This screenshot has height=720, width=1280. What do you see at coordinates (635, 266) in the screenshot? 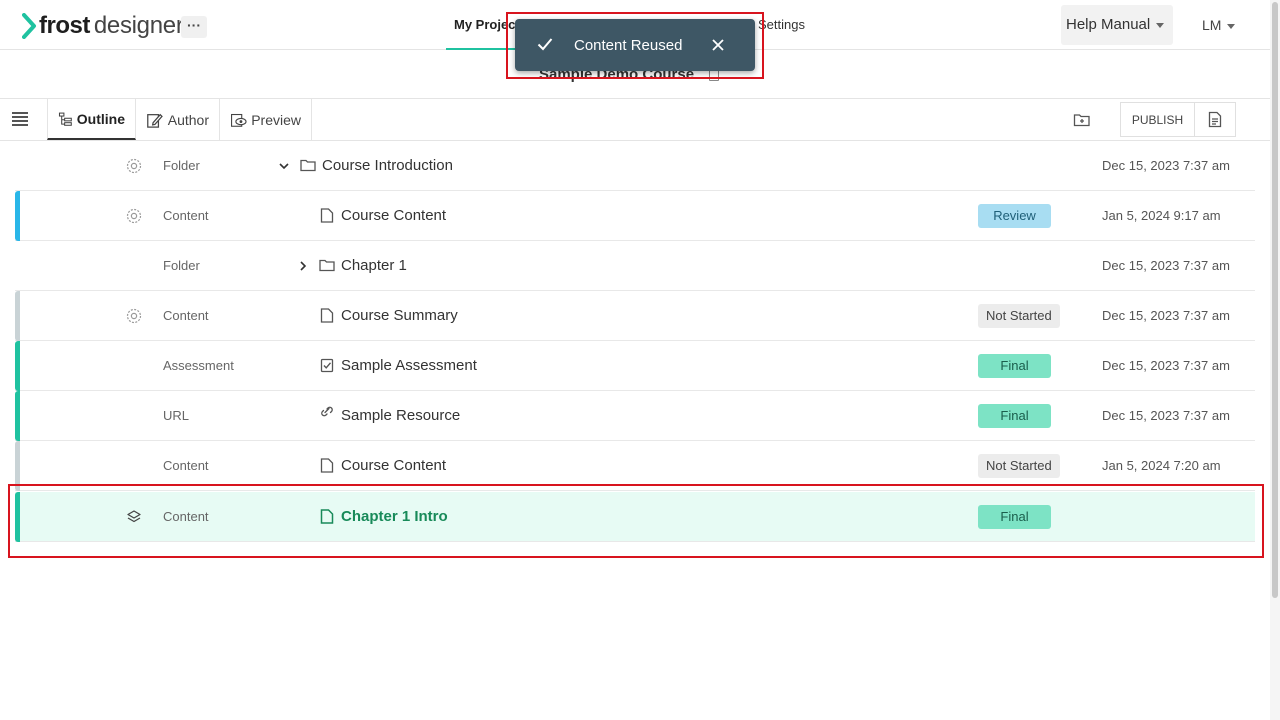
I see `list-item: Folder Chapter 1 Dec 15, 2023 7:37 am` at bounding box center [635, 266].